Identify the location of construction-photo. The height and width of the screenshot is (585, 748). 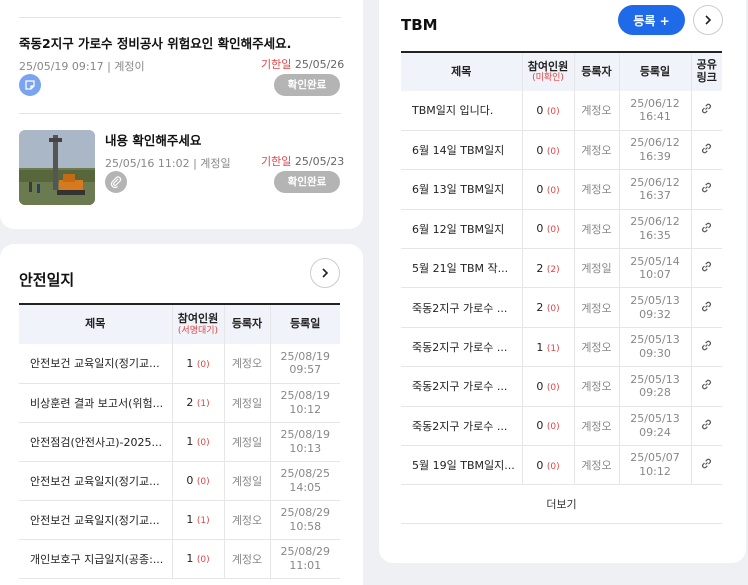
(57, 167).